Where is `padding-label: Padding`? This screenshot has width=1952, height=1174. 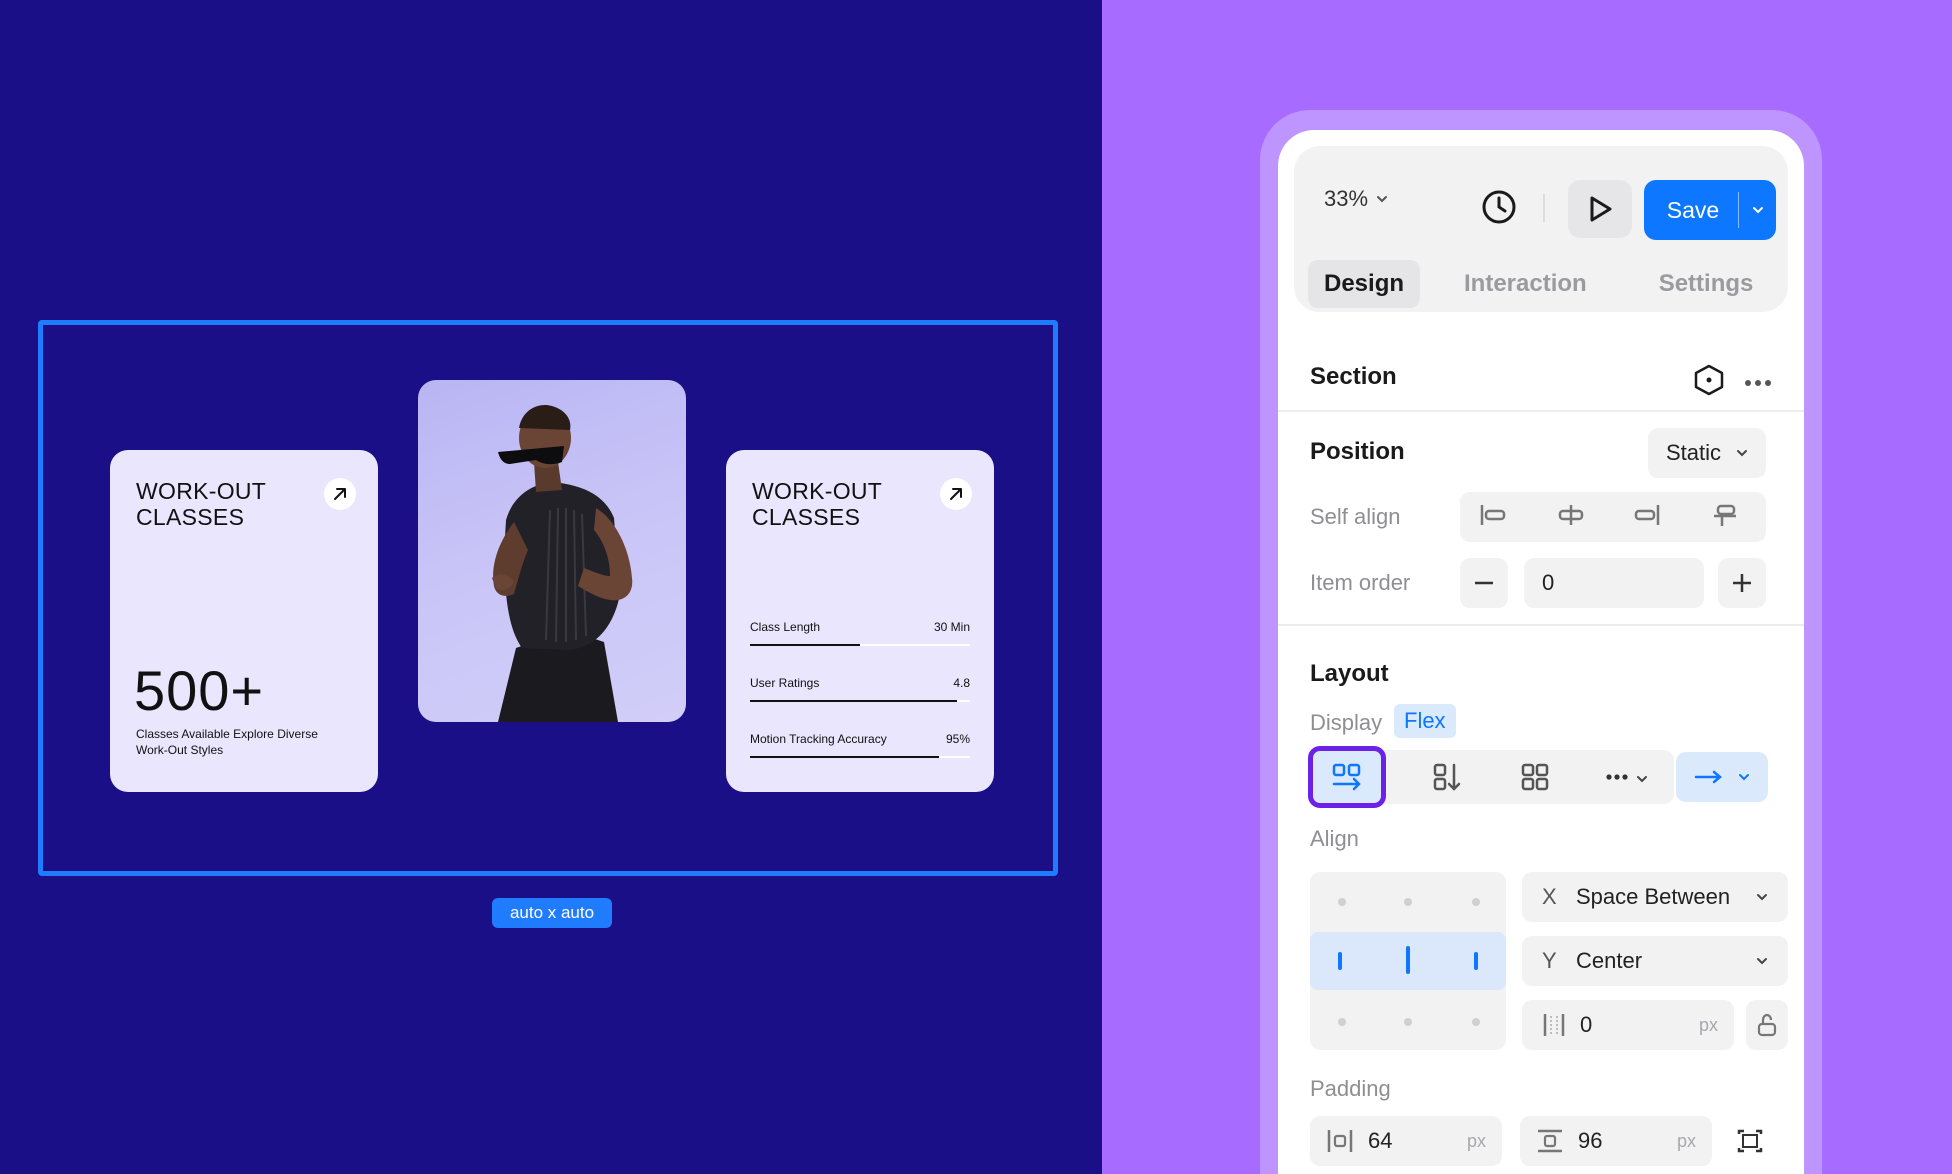
padding-label: Padding is located at coordinates (1350, 1088).